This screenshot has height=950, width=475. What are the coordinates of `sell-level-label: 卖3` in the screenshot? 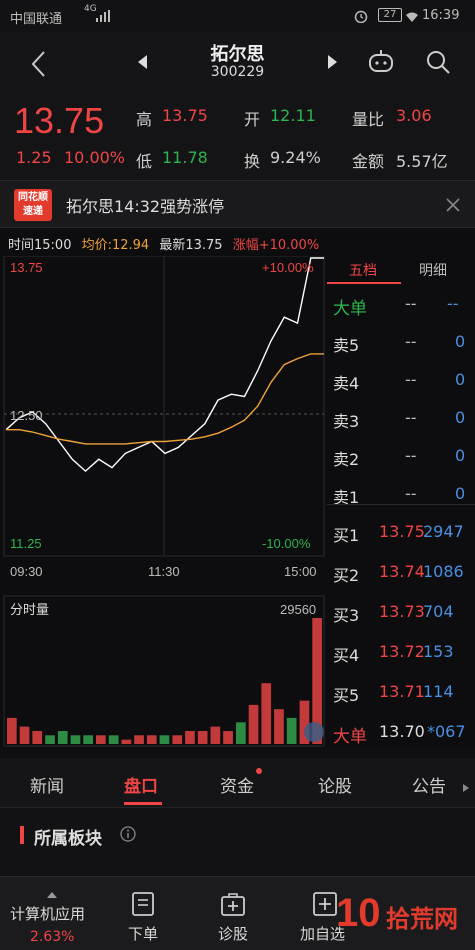 It's located at (346, 421).